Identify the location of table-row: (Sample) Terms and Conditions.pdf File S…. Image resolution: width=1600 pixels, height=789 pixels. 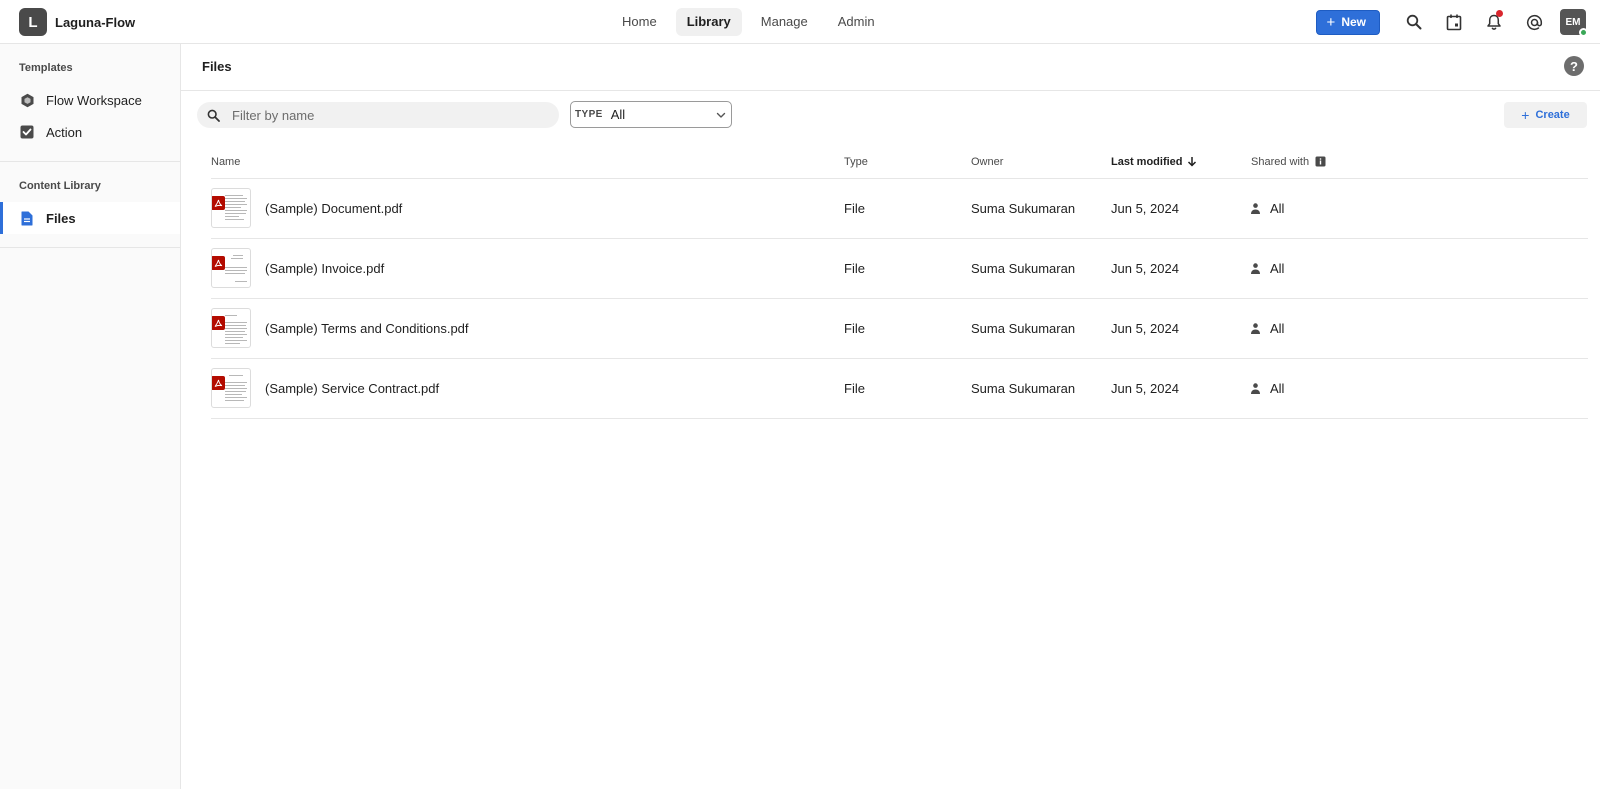
(899, 328).